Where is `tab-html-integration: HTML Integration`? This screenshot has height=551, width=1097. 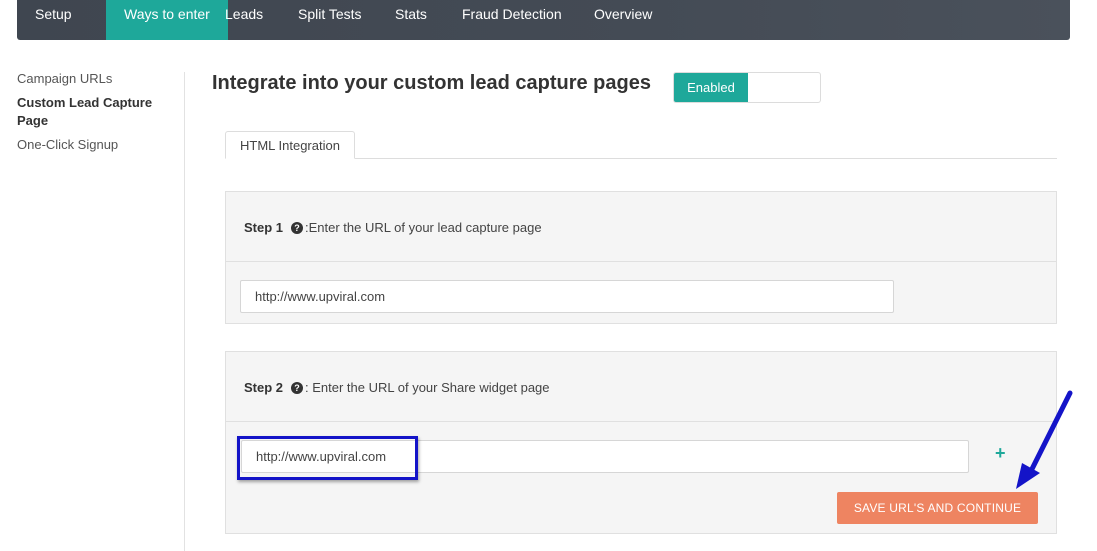
tab-html-integration: HTML Integration is located at coordinates (290, 145).